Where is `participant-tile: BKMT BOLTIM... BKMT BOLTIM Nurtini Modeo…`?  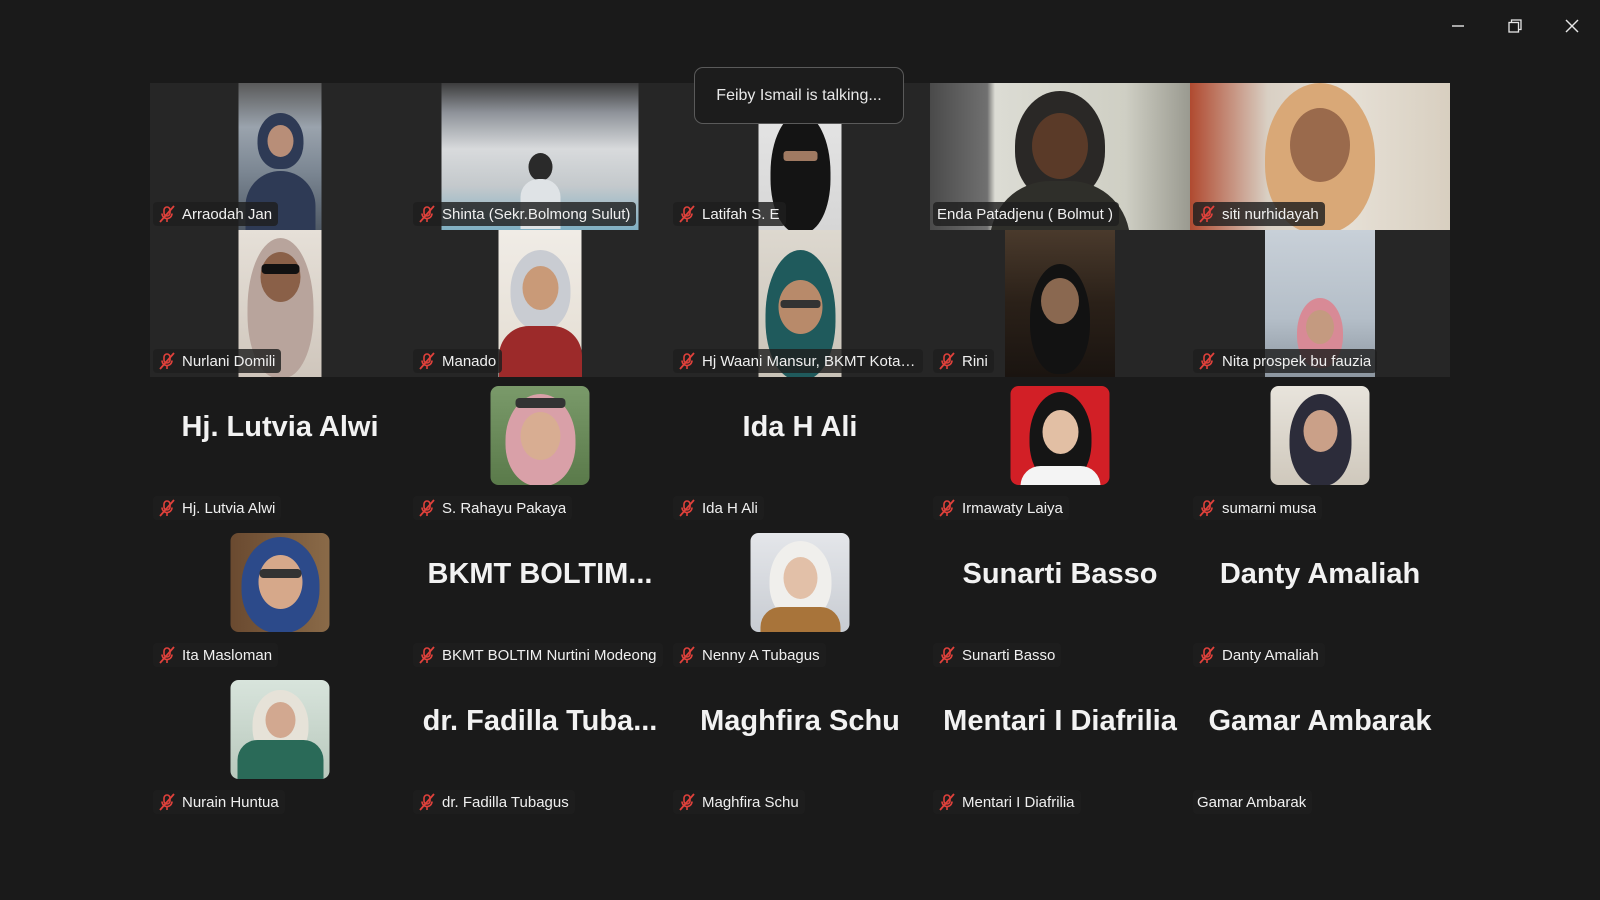
participant-tile: BKMT BOLTIM... BKMT BOLTIM Nurtini Modeo… is located at coordinates (540, 597).